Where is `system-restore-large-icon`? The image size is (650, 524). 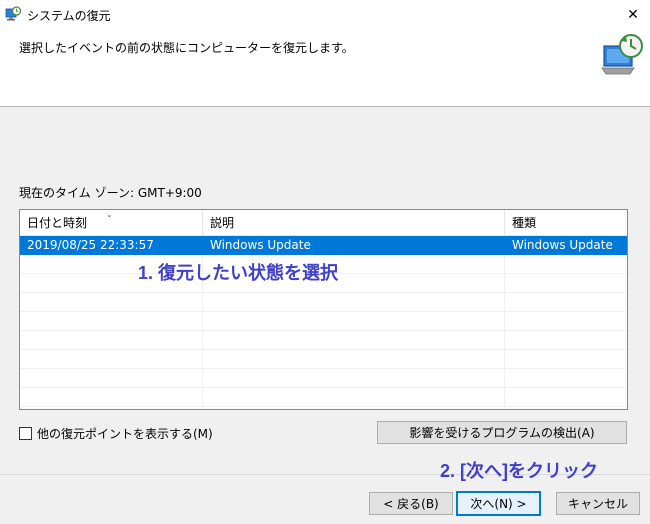
system-restore-large-icon is located at coordinates (622, 54).